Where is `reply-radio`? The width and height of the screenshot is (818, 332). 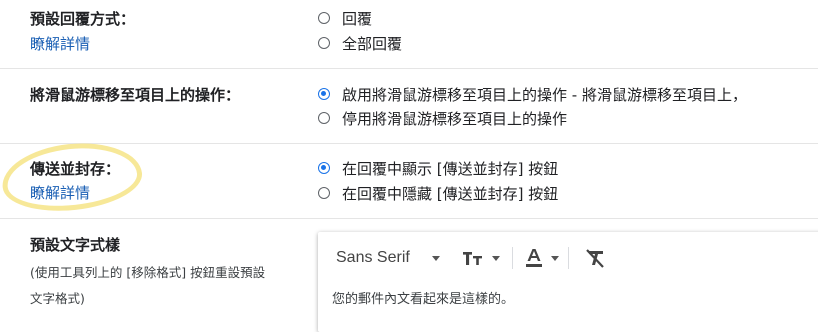
reply-radio is located at coordinates (324, 18).